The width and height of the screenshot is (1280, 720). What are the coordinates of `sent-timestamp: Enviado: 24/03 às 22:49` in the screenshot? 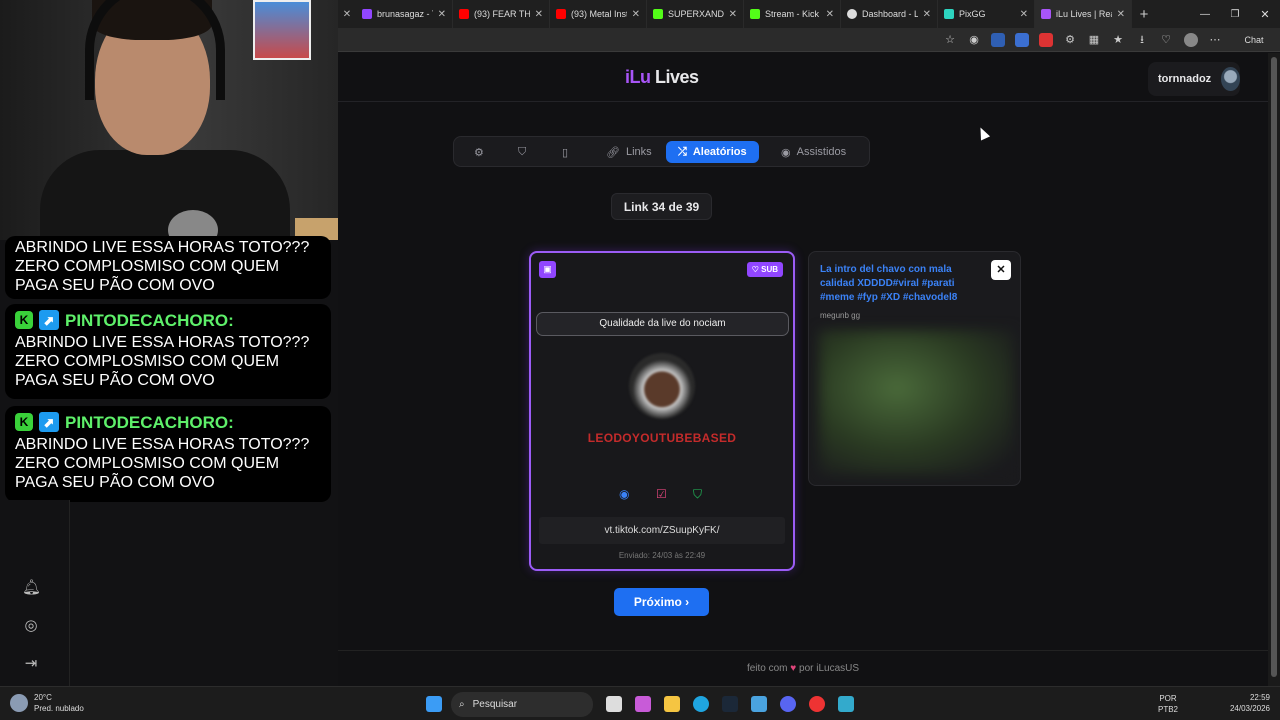 It's located at (662, 555).